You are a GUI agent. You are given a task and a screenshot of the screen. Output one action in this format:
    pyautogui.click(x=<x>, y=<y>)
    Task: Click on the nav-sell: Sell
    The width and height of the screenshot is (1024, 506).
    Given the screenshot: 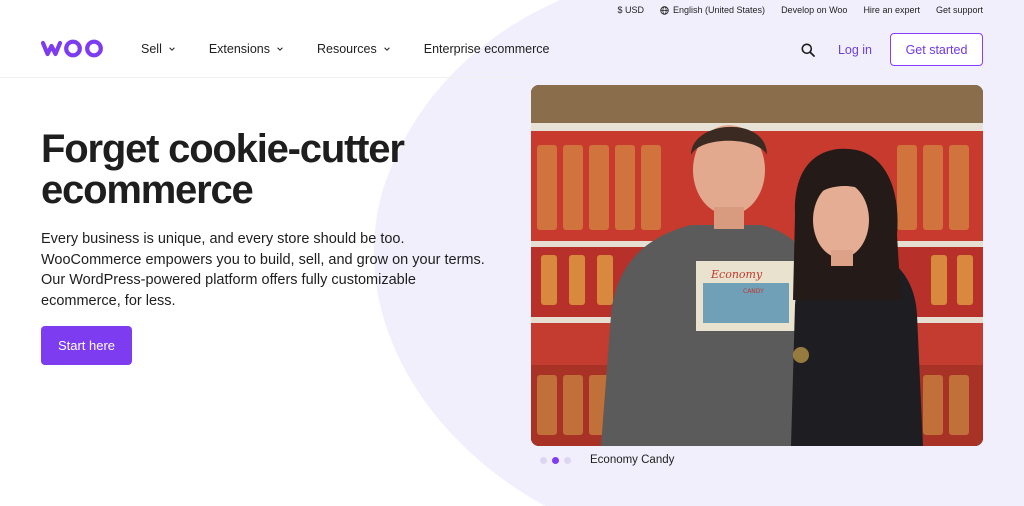 What is the action you would take?
    pyautogui.click(x=158, y=49)
    